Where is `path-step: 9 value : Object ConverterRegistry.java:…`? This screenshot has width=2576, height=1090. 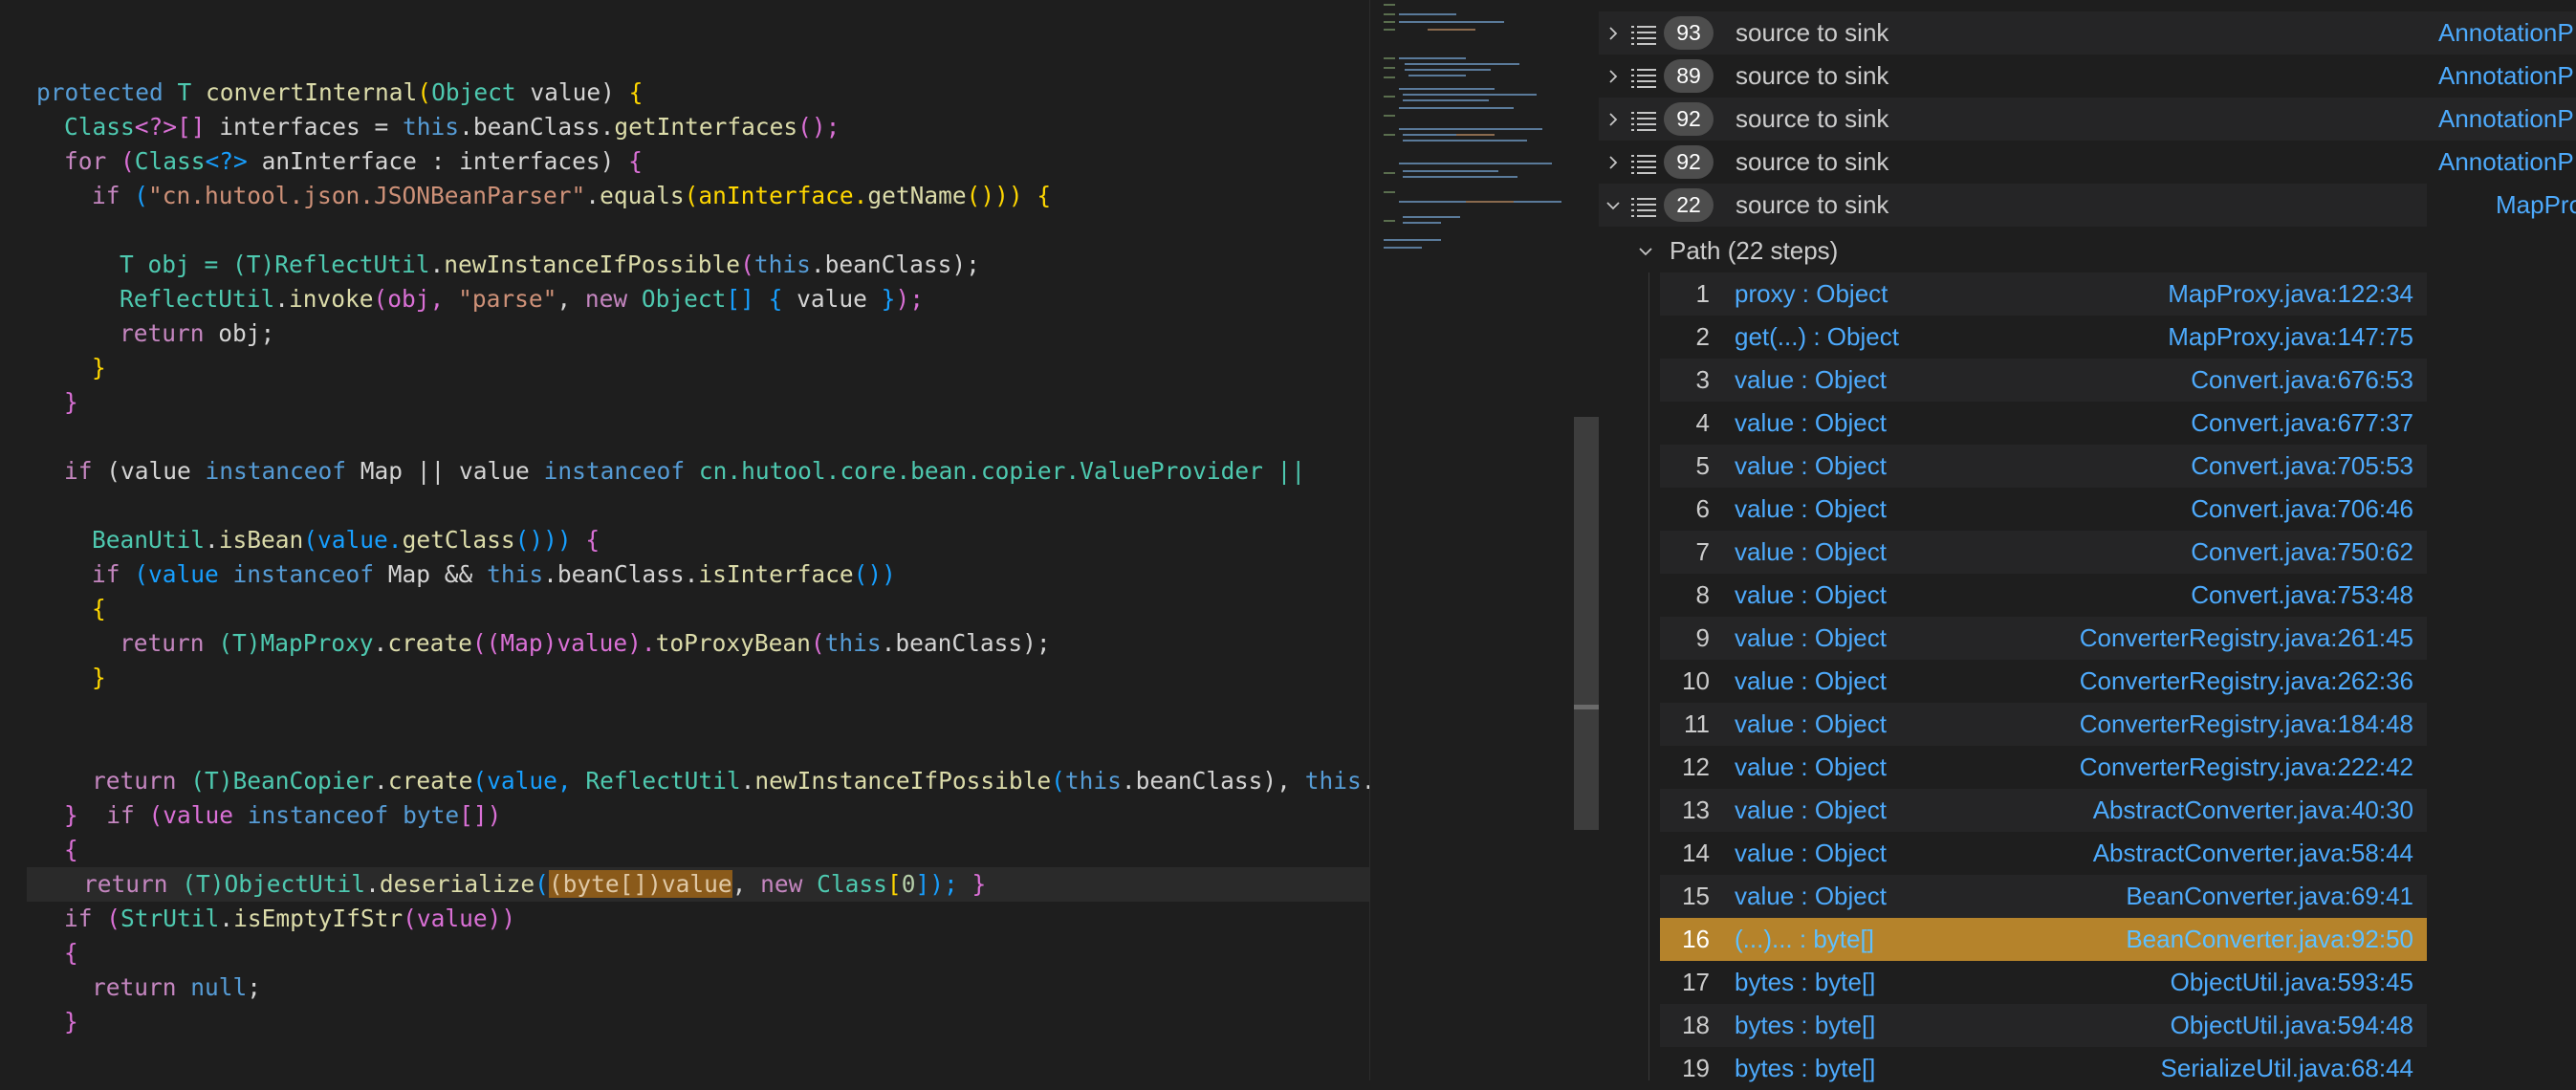 path-step: 9 value : Object ConverterRegistry.java:… is located at coordinates (2043, 638).